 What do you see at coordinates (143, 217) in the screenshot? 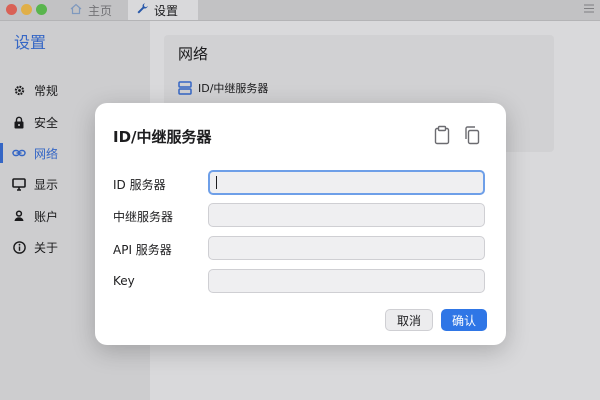
I see `relay-server-label: 中继服务器` at bounding box center [143, 217].